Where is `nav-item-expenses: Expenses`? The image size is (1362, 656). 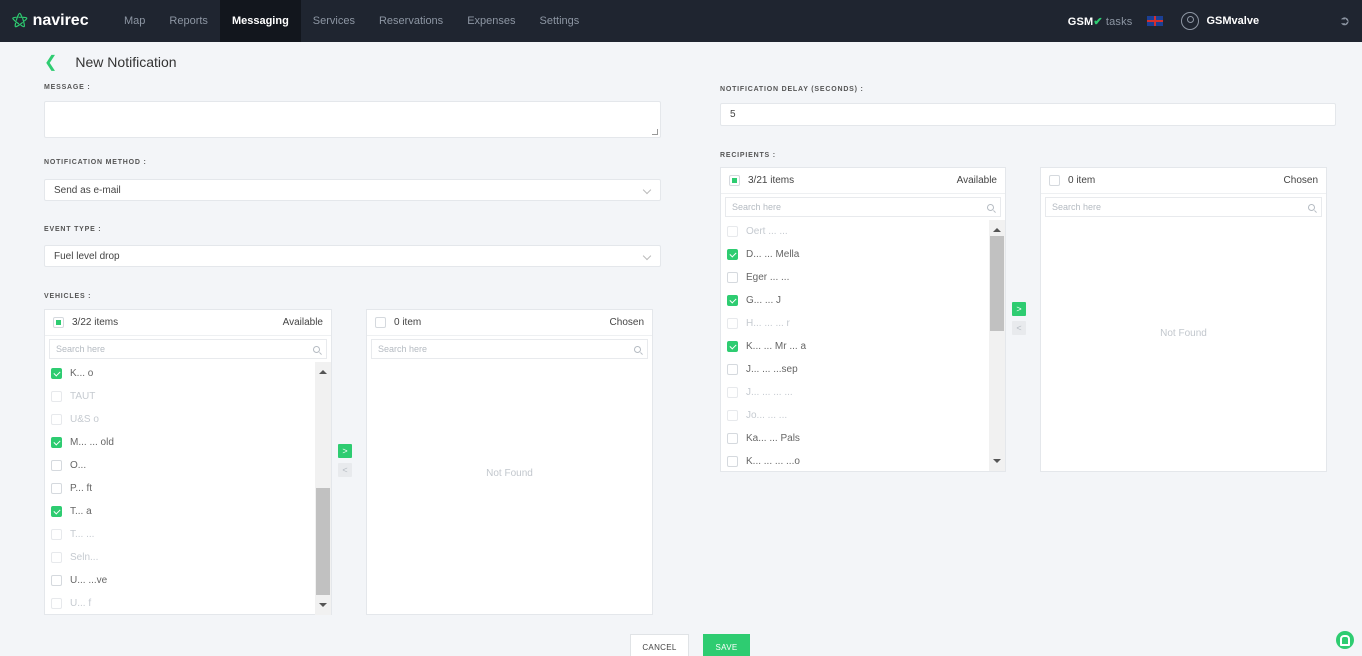
nav-item-expenses: Expenses is located at coordinates (491, 21).